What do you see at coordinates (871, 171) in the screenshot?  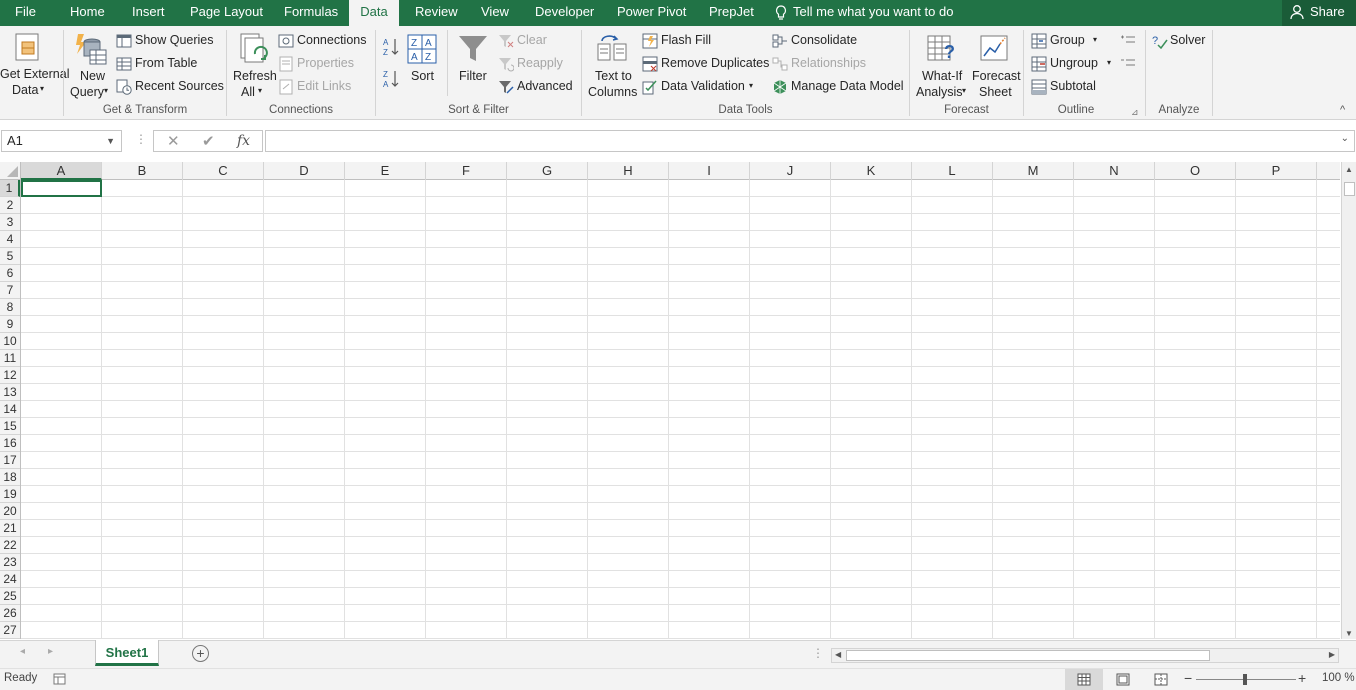 I see `column-header: K` at bounding box center [871, 171].